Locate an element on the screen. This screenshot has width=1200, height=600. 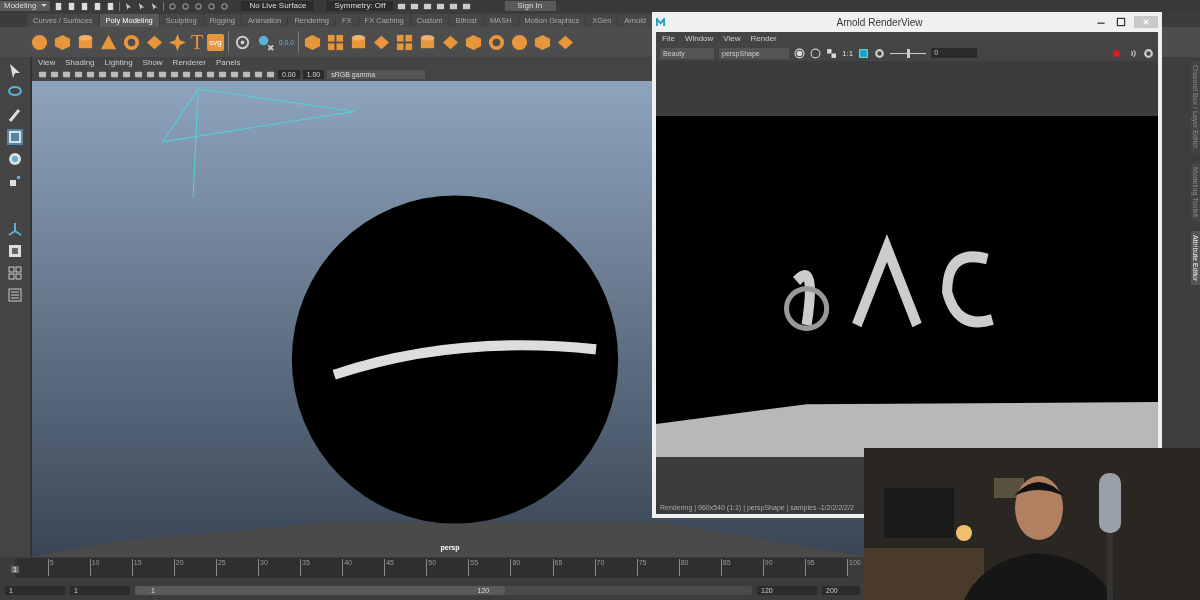
app-logo-icon is located at coordinates (660, 22).